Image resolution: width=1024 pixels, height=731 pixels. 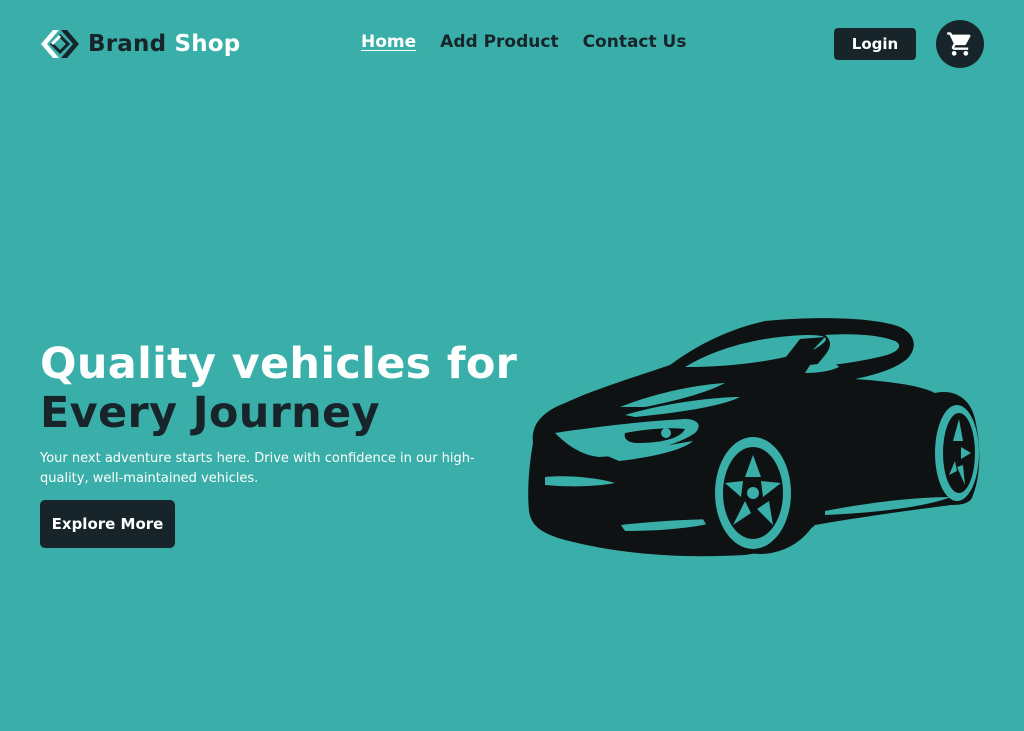 I want to click on shopping-cart-icon, so click(x=959, y=44).